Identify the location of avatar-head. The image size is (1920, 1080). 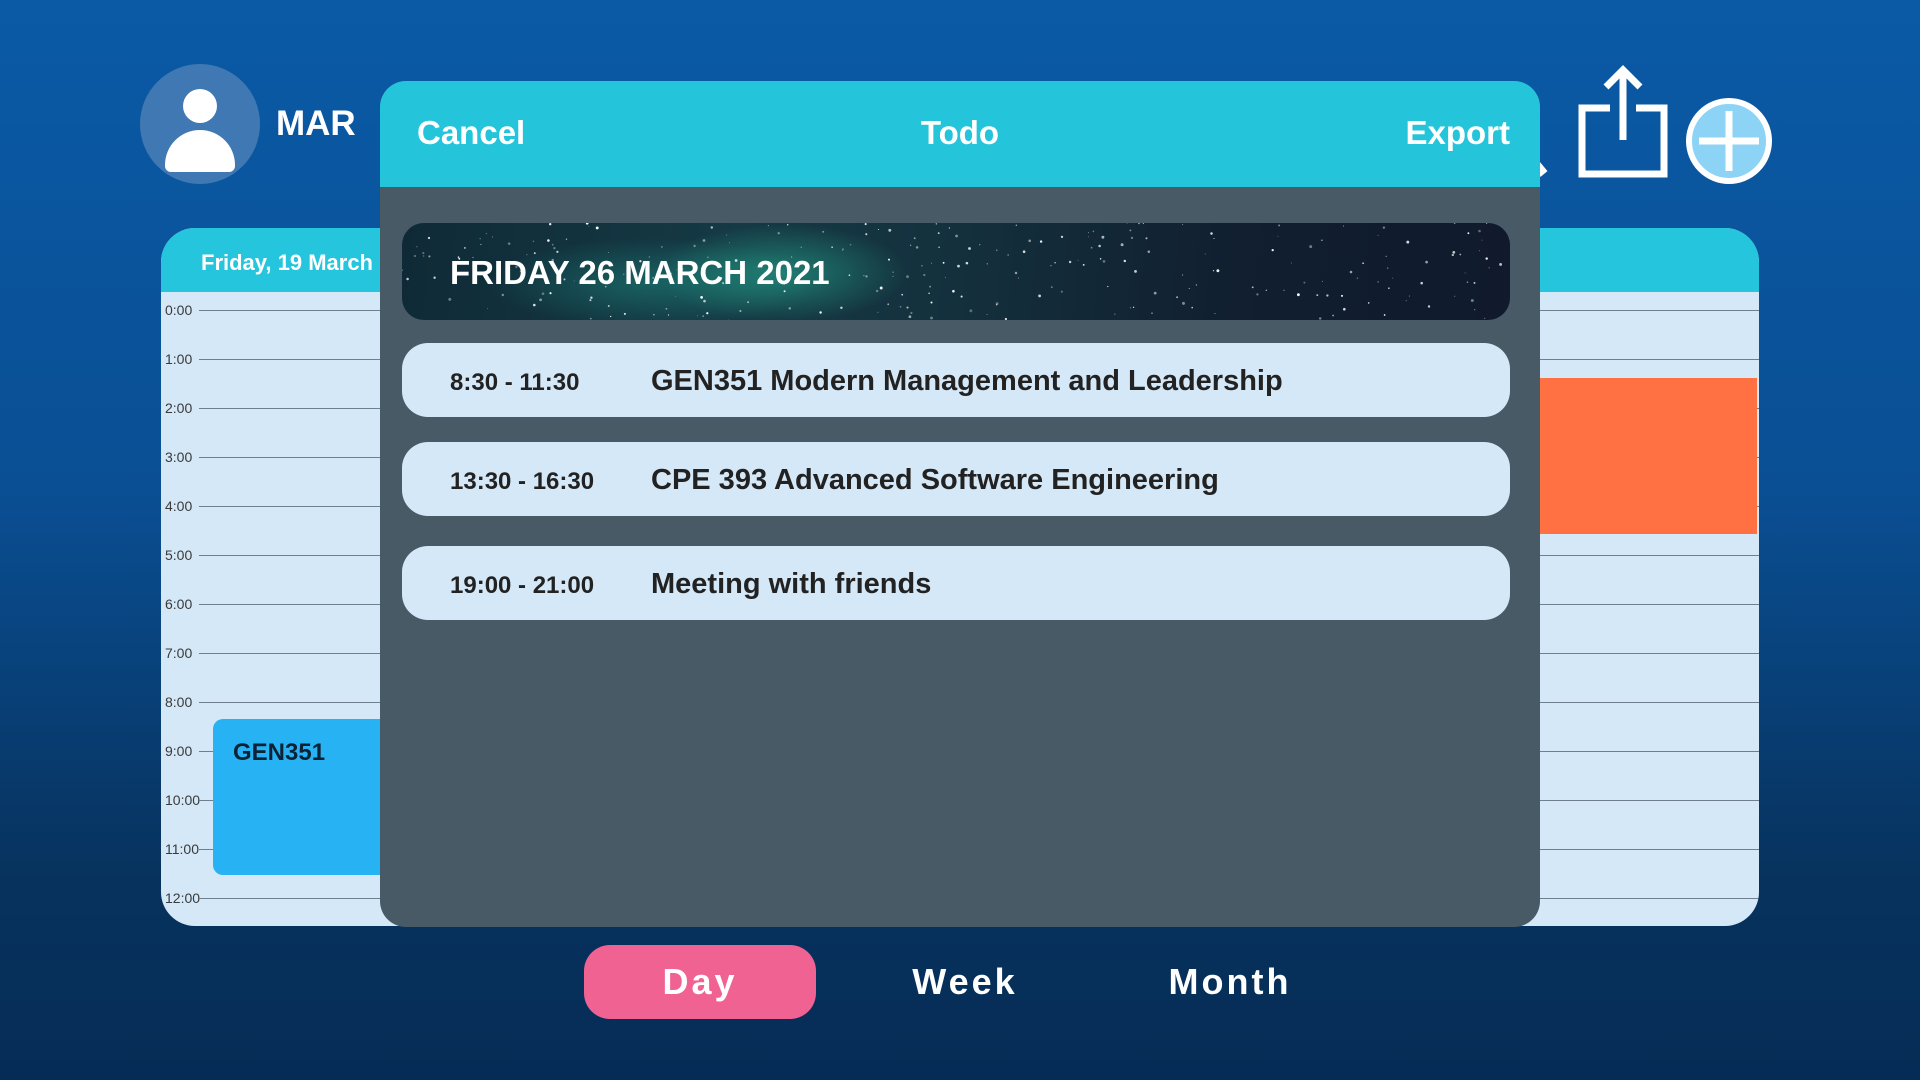
(200, 106).